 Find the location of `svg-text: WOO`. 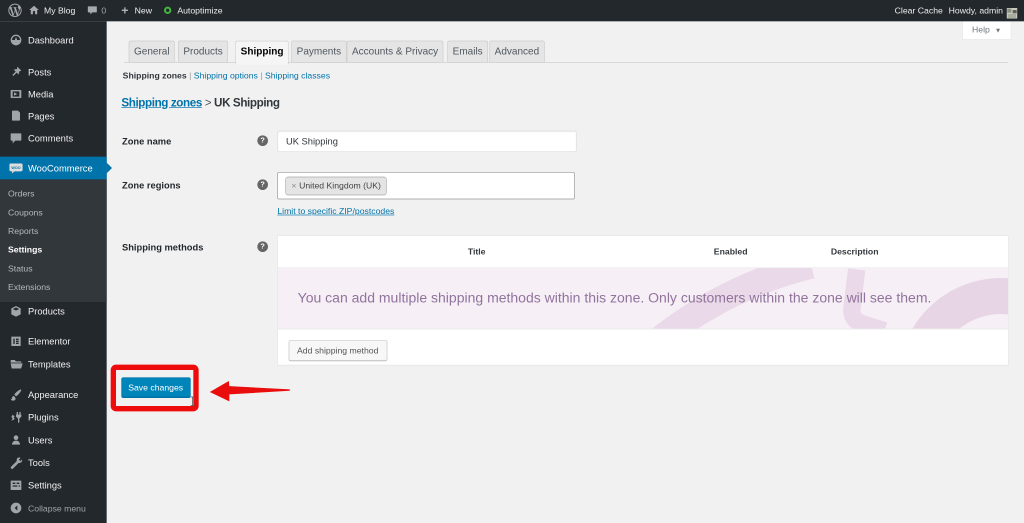

svg-text: WOO is located at coordinates (15, 168).